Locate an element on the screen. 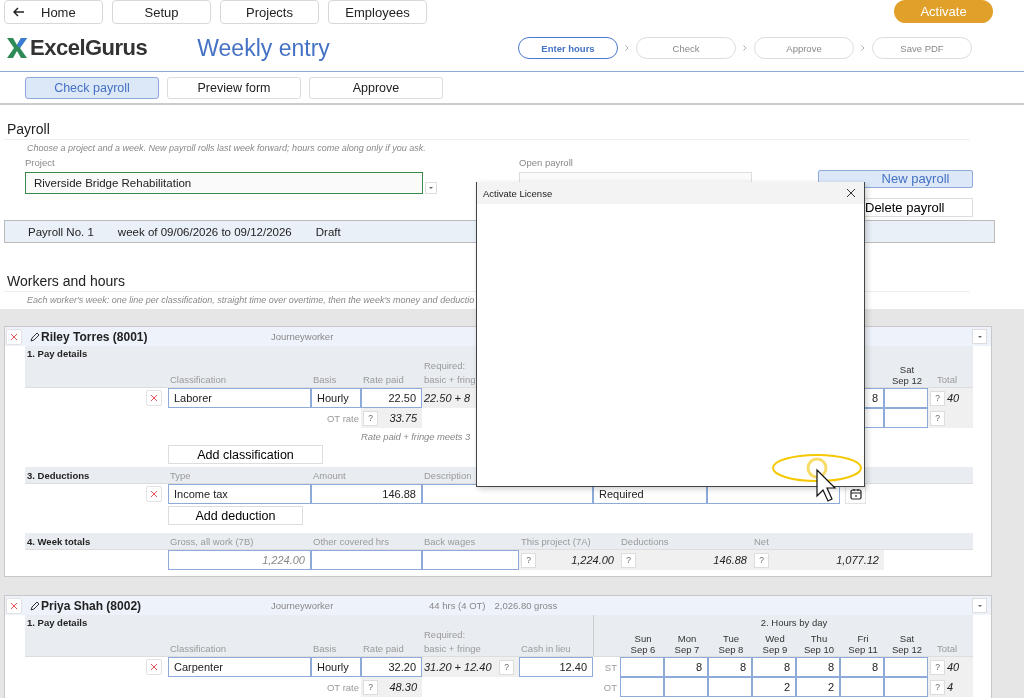  gross-field: 1,224.00 is located at coordinates (239, 560).